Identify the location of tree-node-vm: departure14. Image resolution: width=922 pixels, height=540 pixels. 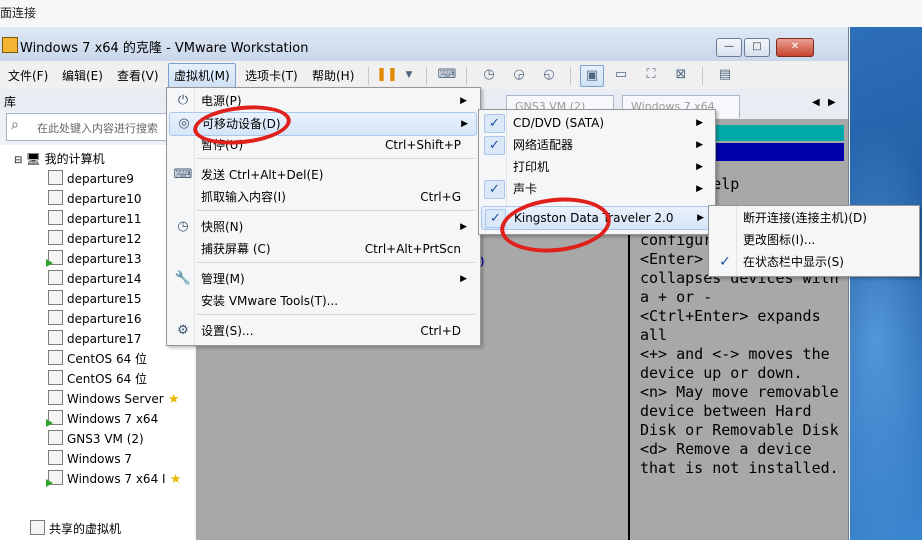
(95, 279).